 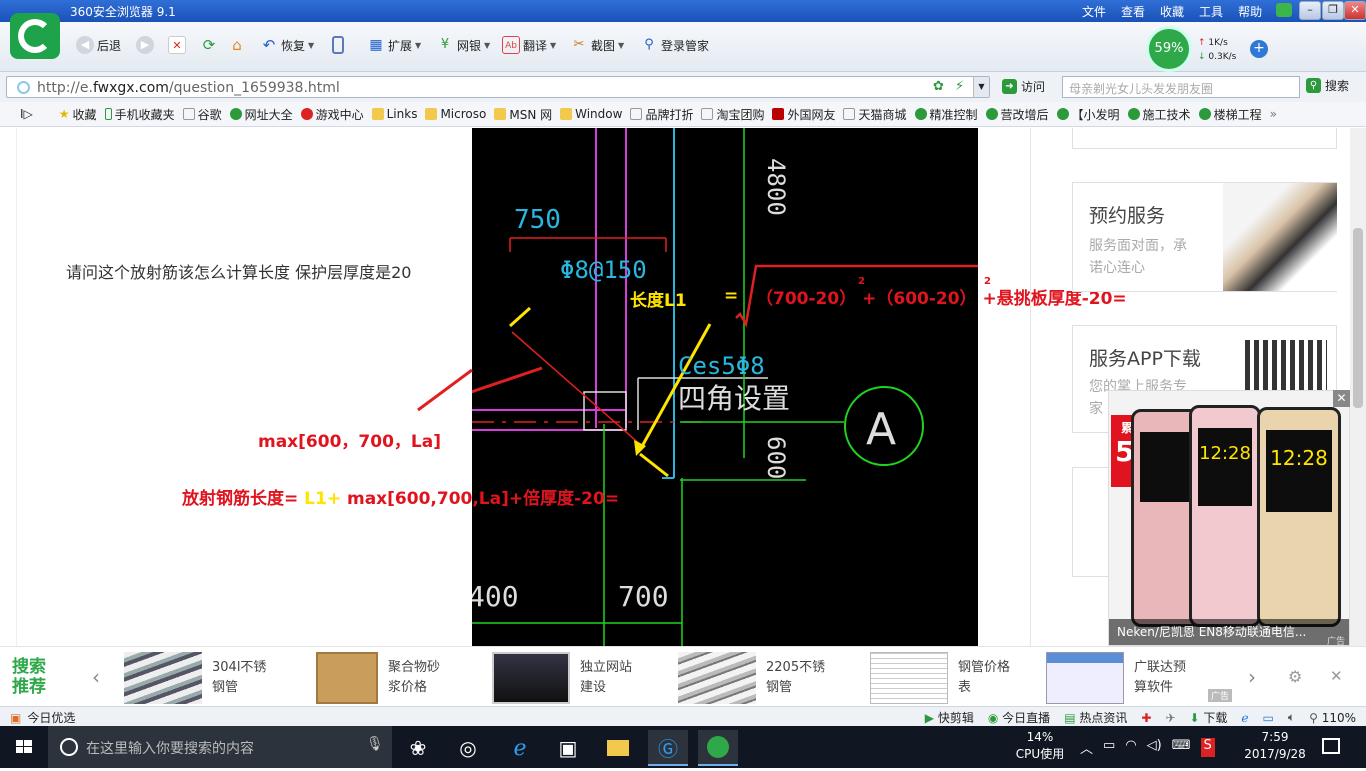 What do you see at coordinates (1284, 10) in the screenshot?
I see `skin-icon` at bounding box center [1284, 10].